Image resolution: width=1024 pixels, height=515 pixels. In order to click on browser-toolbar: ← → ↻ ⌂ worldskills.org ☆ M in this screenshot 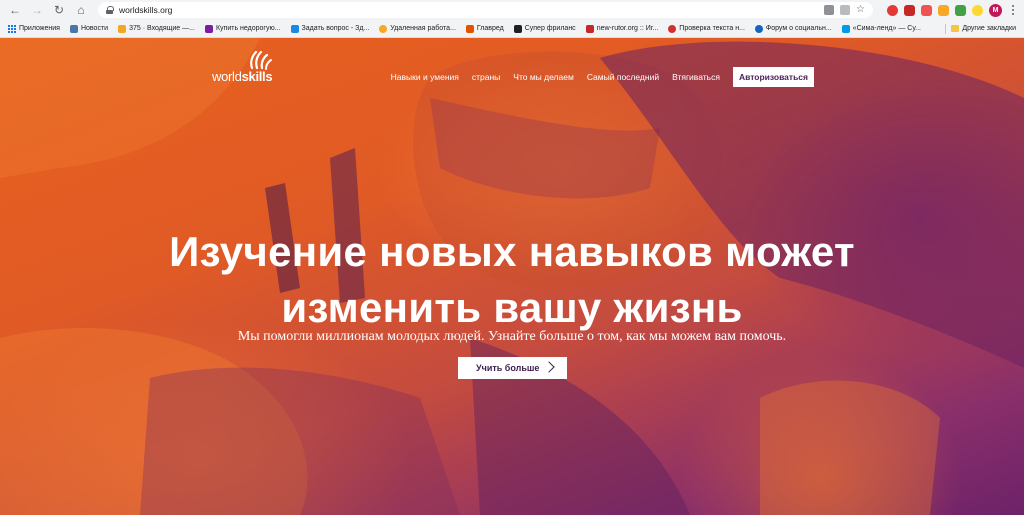, I will do `click(512, 10)`.